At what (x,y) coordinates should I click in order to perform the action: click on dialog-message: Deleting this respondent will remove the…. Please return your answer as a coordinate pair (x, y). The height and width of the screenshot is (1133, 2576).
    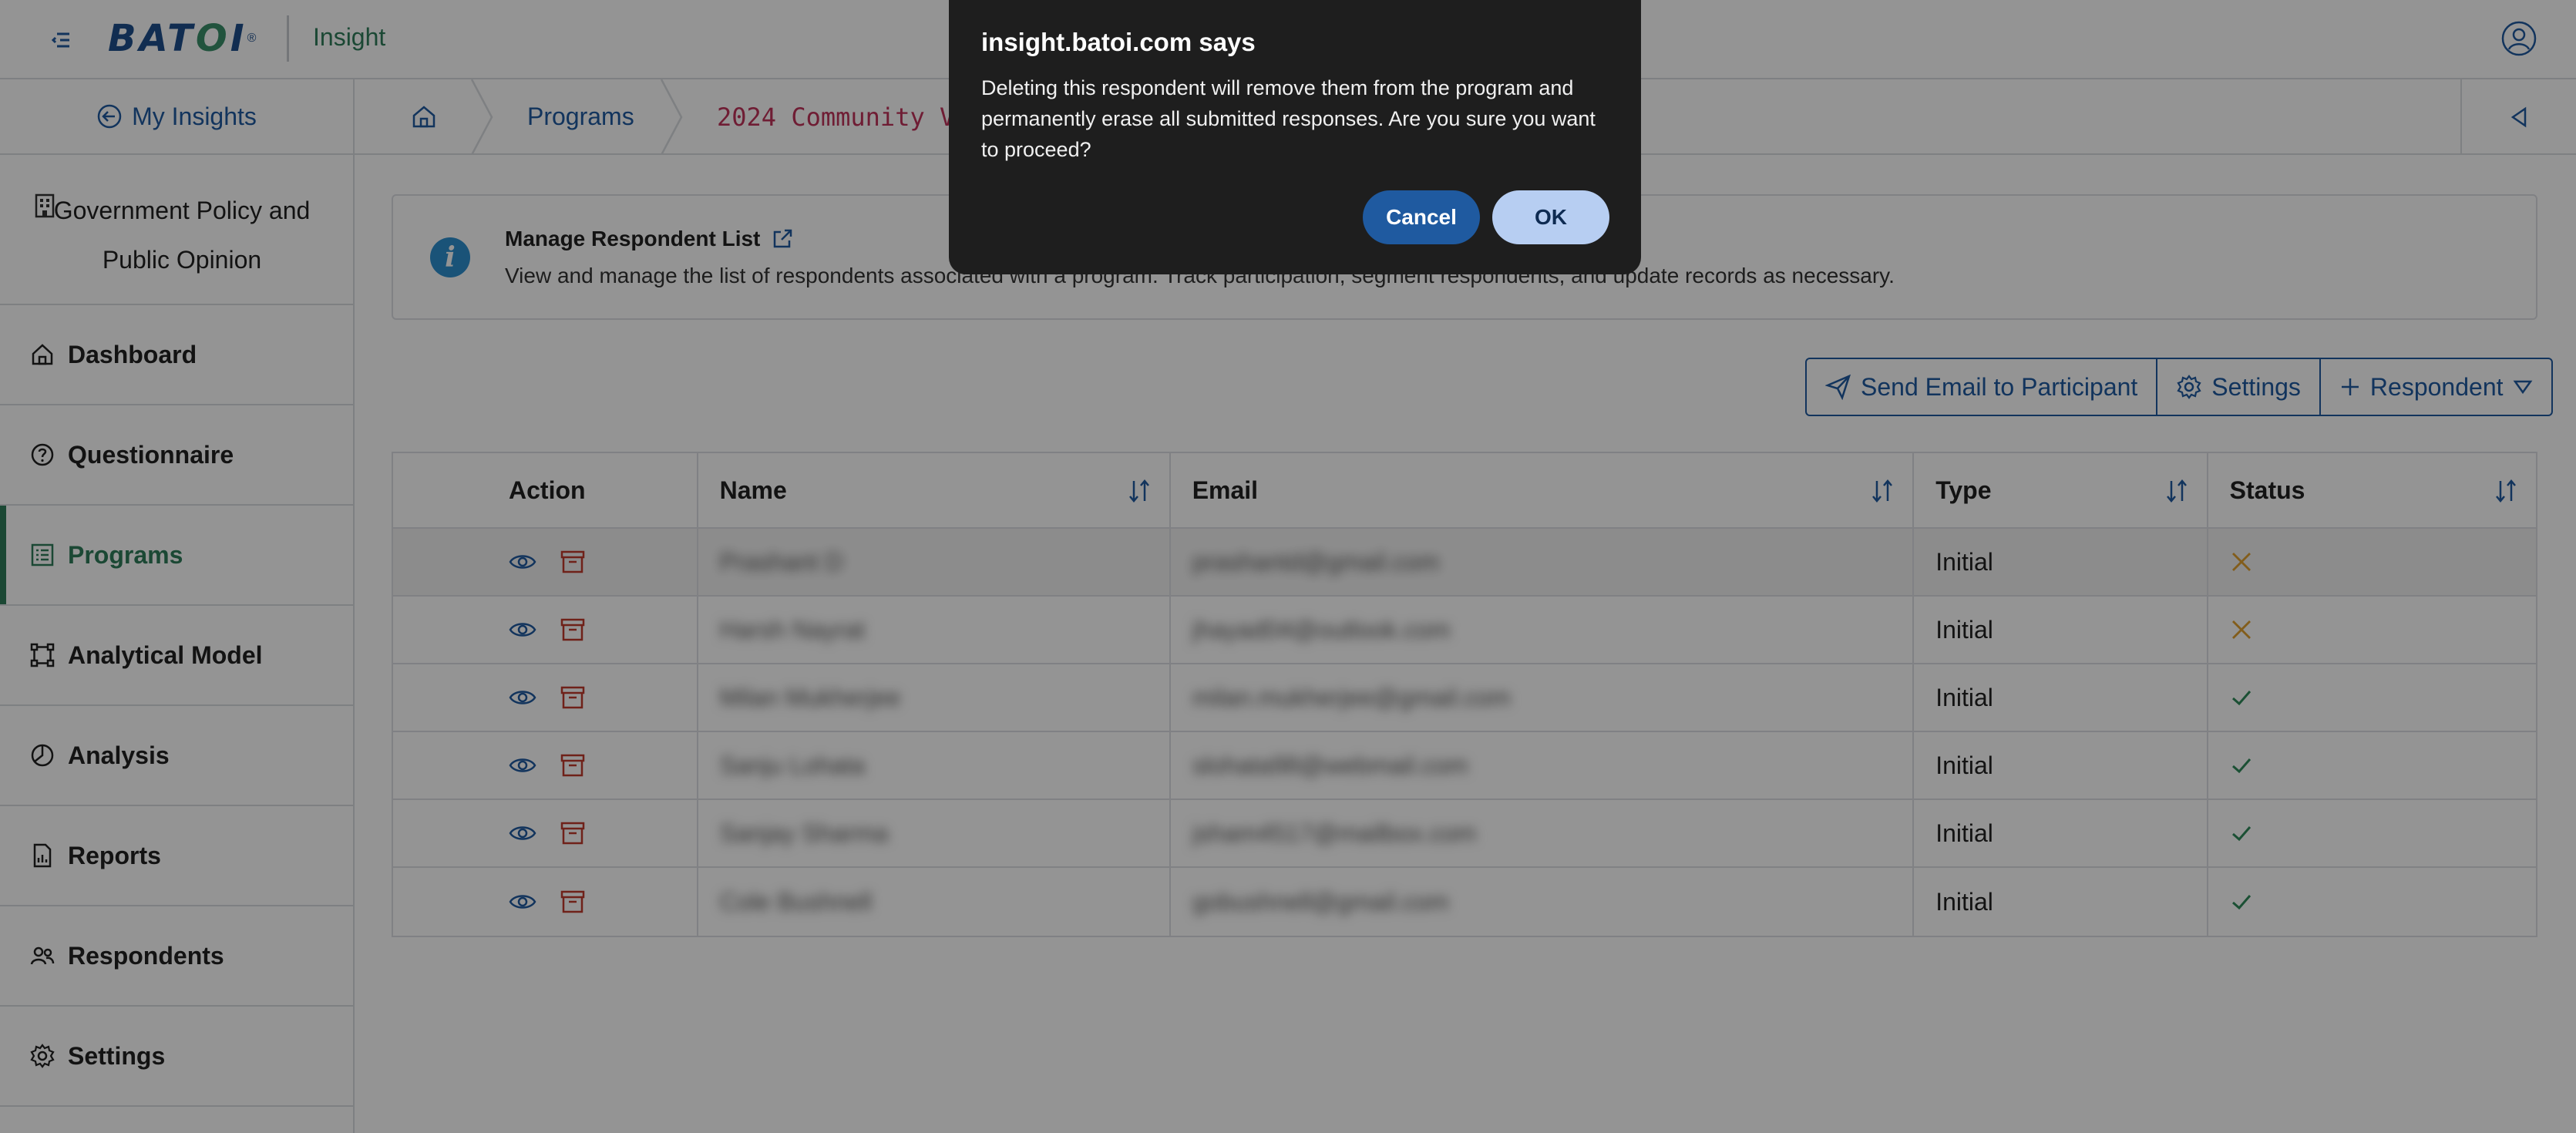
    Looking at the image, I should click on (1288, 118).